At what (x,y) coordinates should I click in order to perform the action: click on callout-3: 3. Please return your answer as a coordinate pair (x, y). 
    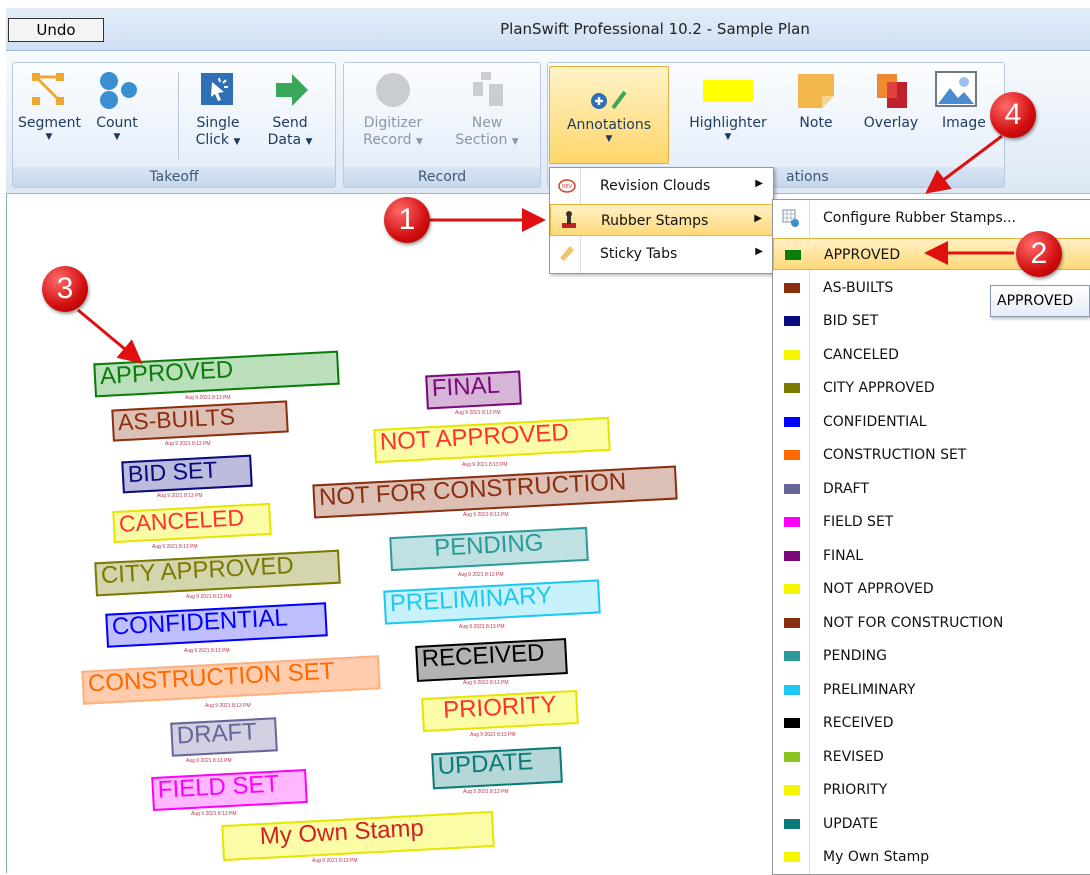
    Looking at the image, I should click on (65, 289).